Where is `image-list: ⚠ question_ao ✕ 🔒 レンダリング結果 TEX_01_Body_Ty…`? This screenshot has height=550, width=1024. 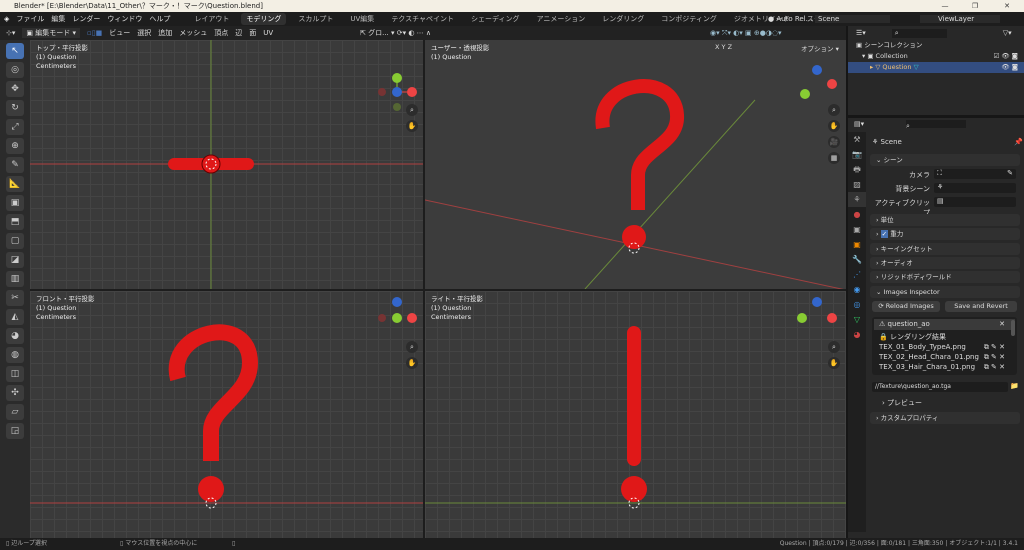 image-list: ⚠ question_ao ✕ 🔒 レンダリング結果 TEX_01_Body_Ty… is located at coordinates (944, 346).